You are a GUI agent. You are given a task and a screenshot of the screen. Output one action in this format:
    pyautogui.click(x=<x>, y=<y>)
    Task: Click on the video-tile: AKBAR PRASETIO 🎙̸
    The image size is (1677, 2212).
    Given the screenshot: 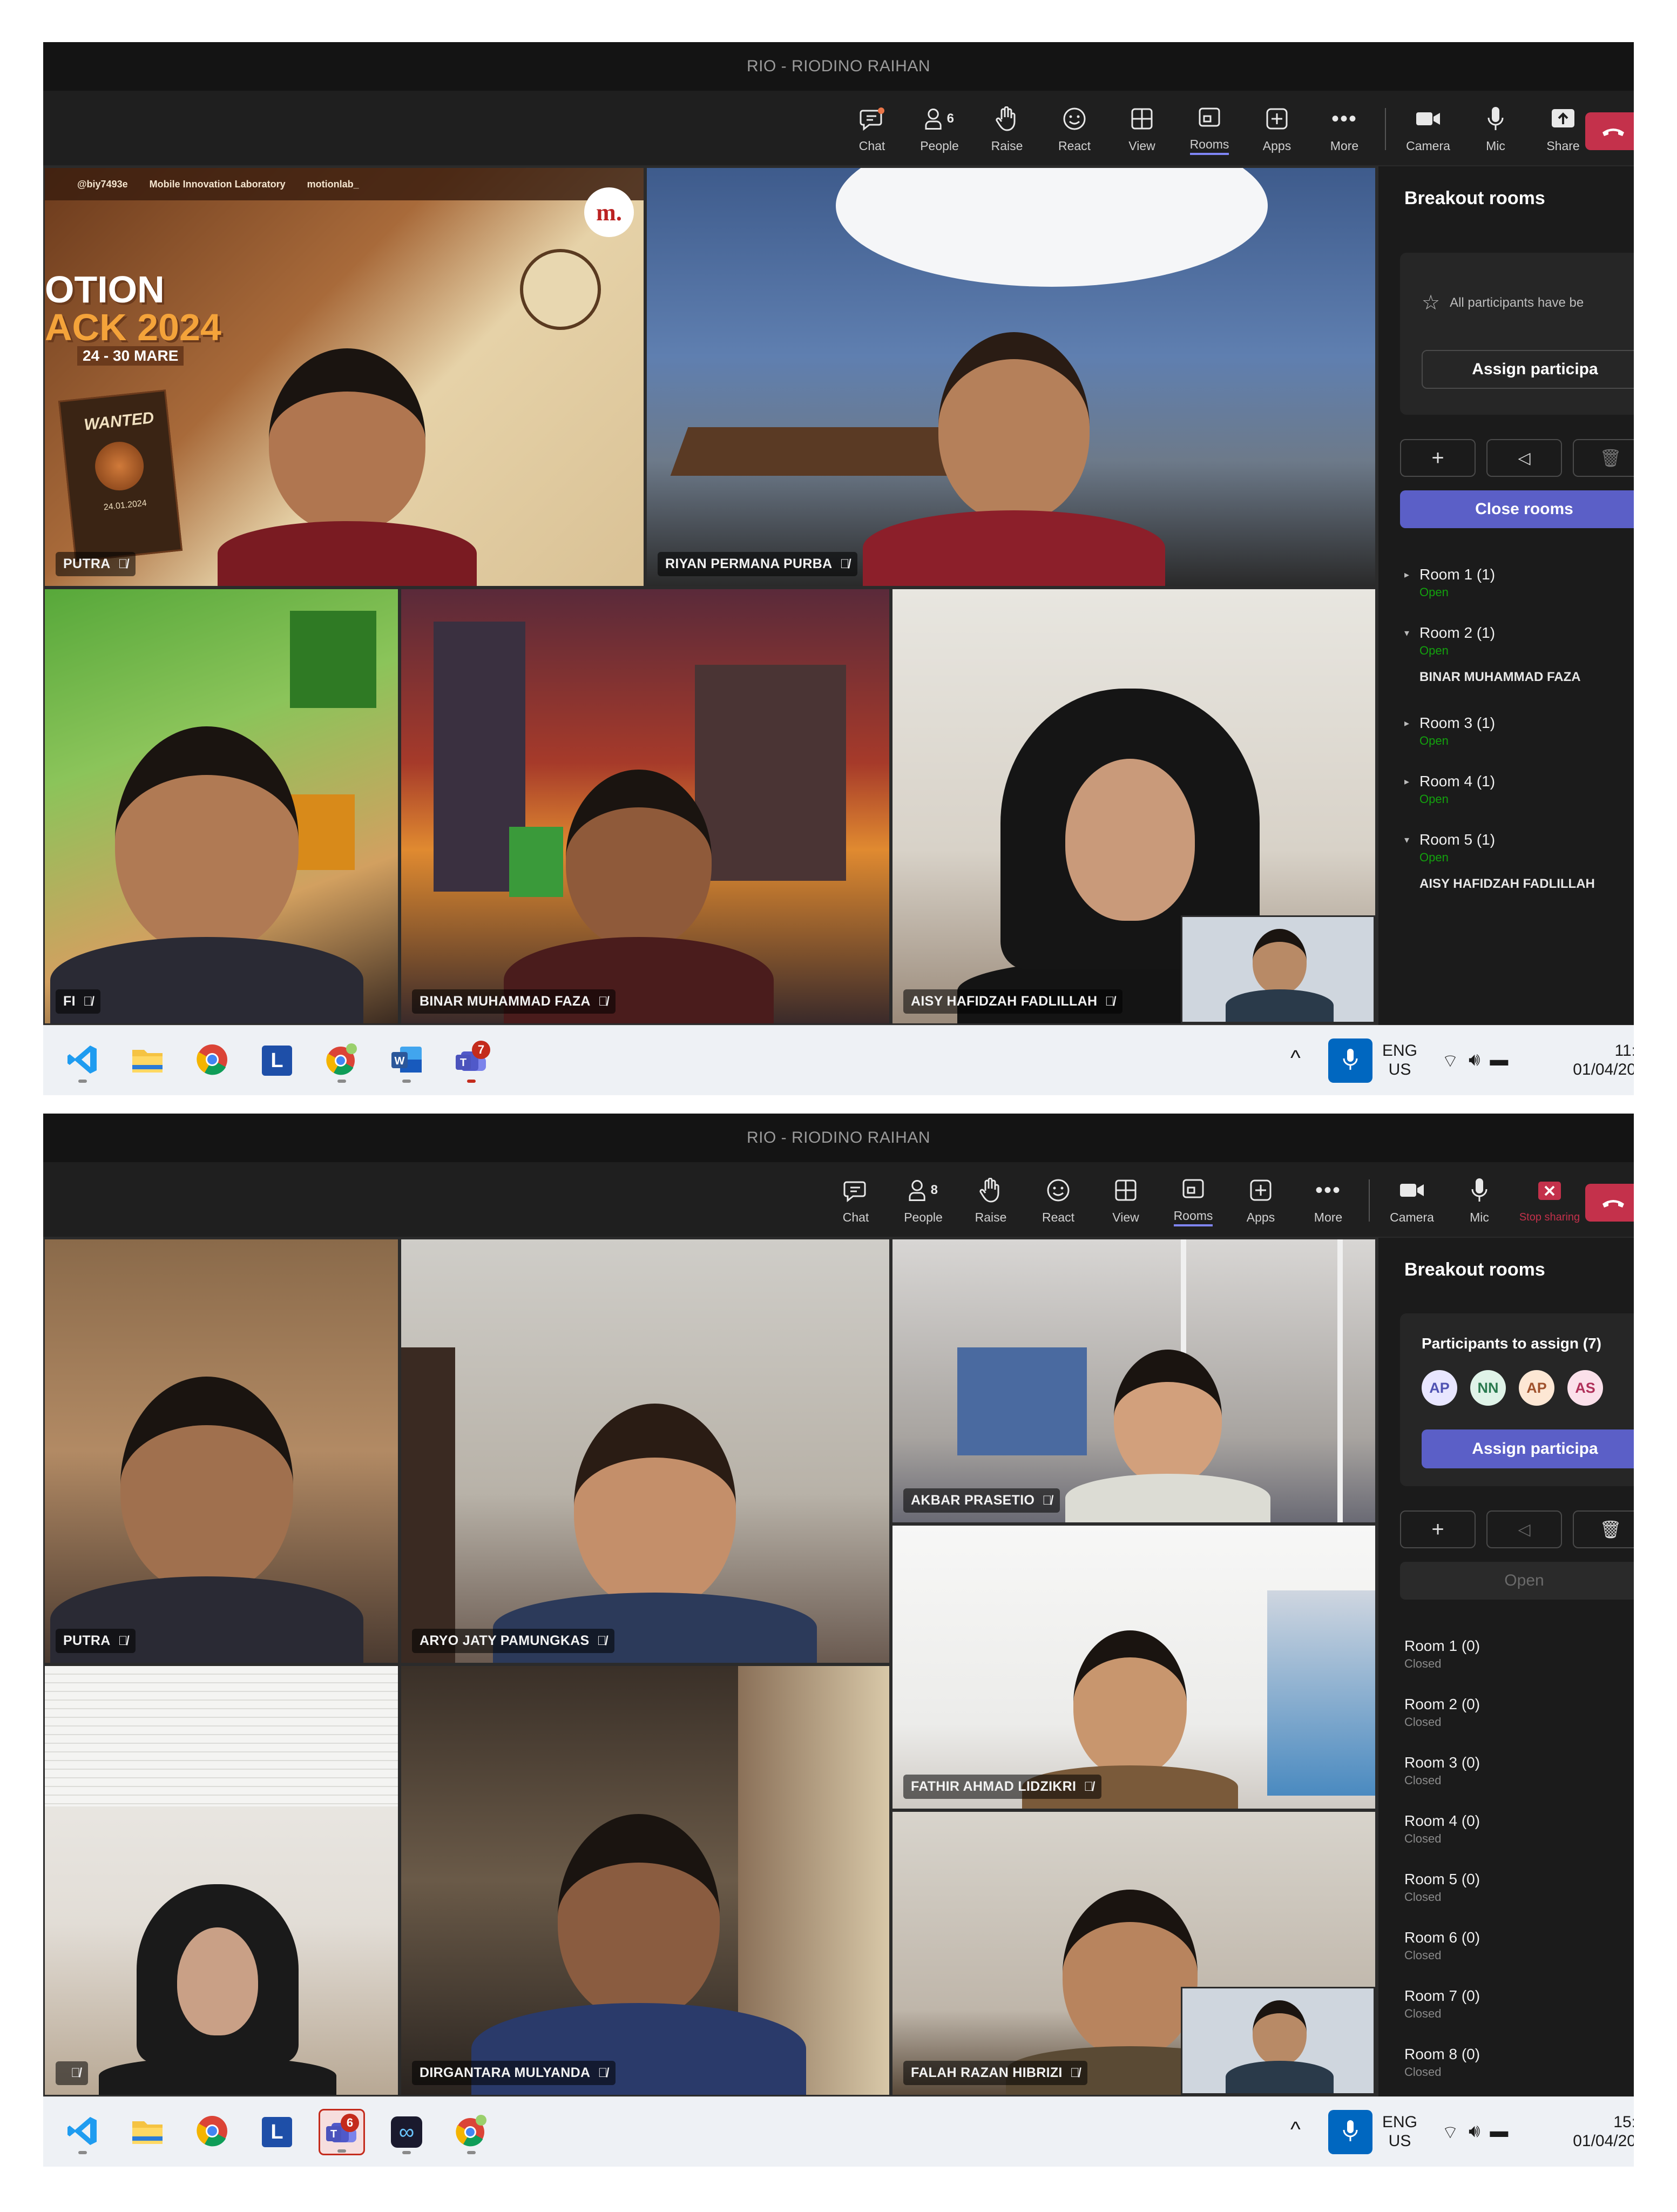 What is the action you would take?
    pyautogui.click(x=1134, y=1381)
    